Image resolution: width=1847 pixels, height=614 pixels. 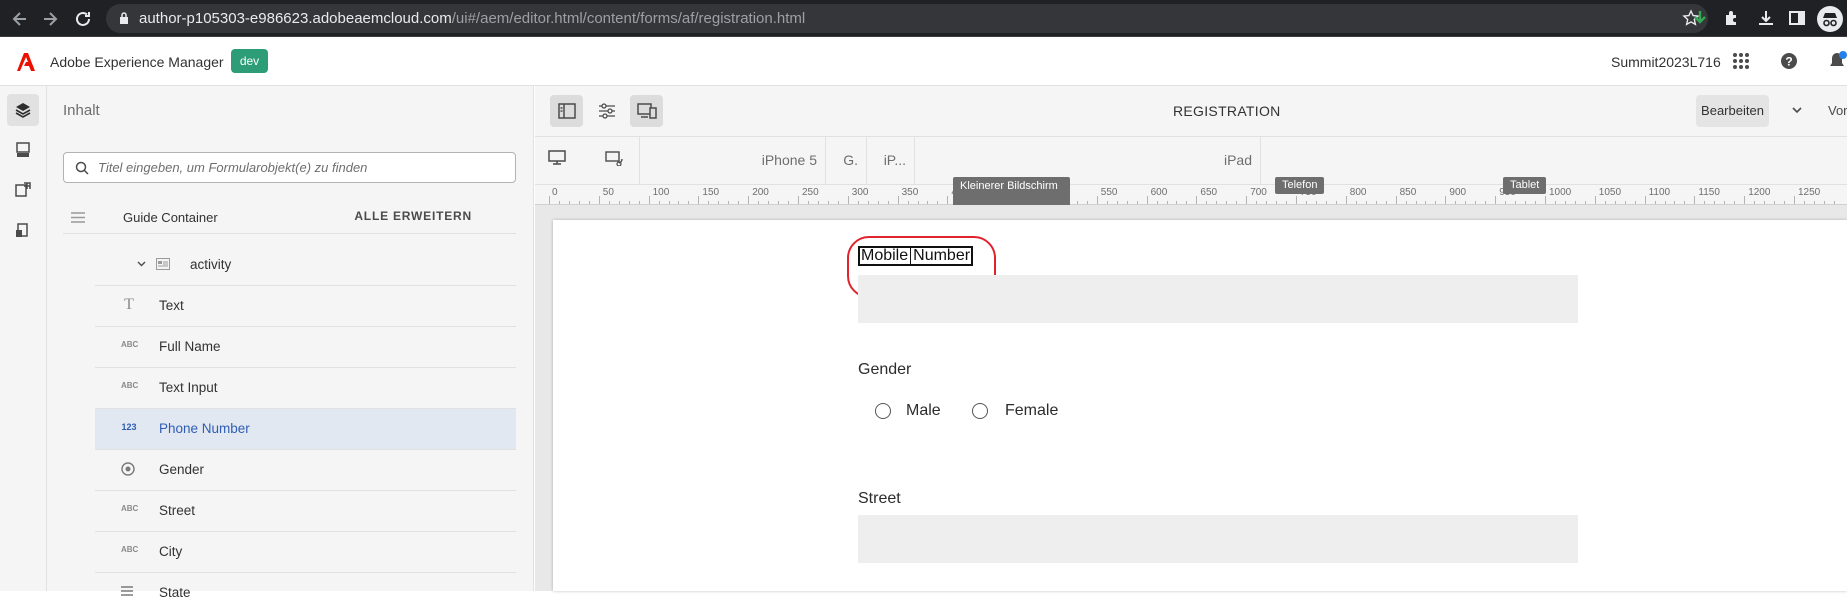 What do you see at coordinates (1741, 61) in the screenshot?
I see `app-grid-icon` at bounding box center [1741, 61].